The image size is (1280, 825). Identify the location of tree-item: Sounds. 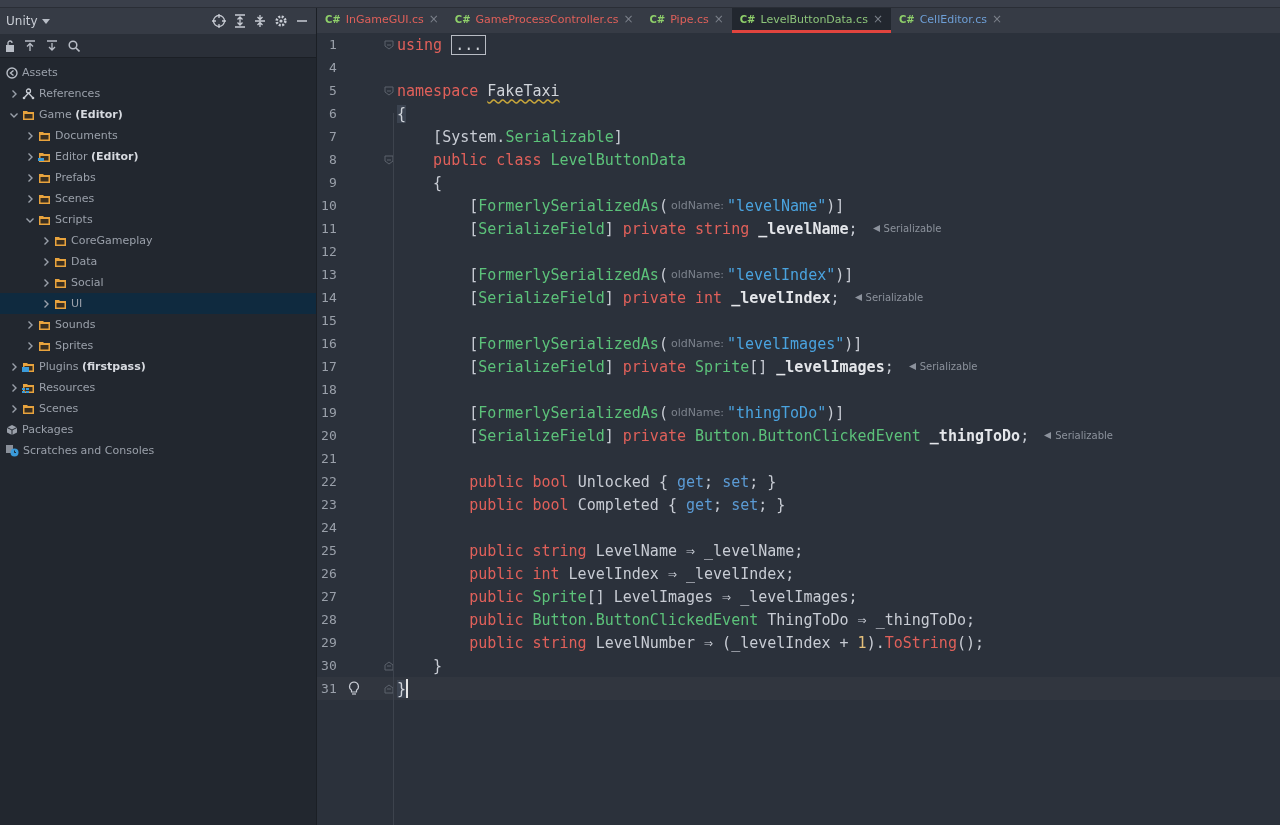
(158, 324).